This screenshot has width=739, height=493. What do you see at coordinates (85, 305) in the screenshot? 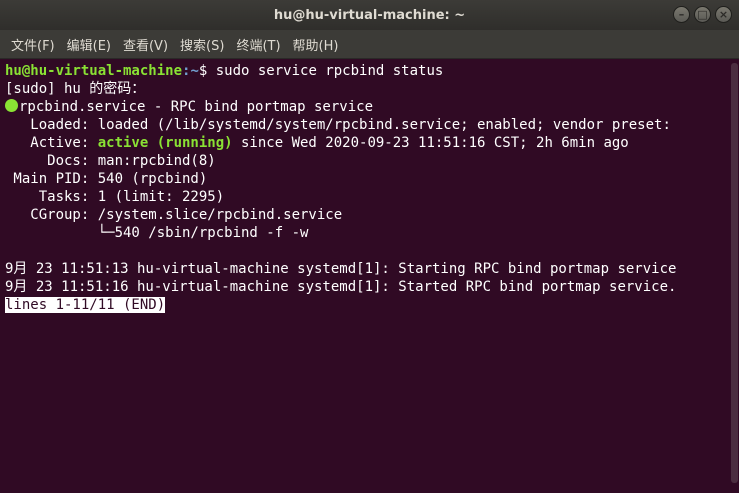
I see `pager-status: lines 1-11/11 (END)` at bounding box center [85, 305].